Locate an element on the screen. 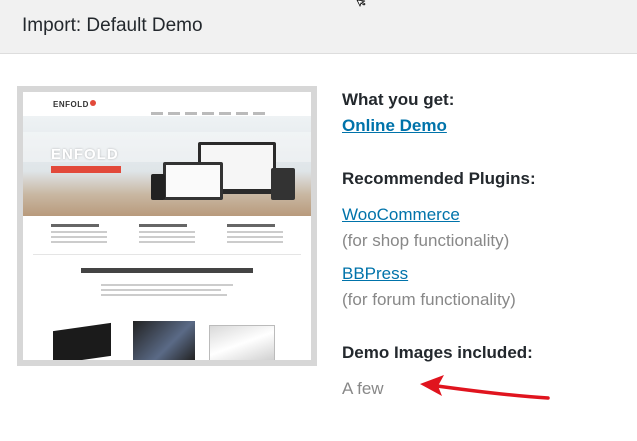  preview-nav-bar: ENFOLD is located at coordinates (167, 104).